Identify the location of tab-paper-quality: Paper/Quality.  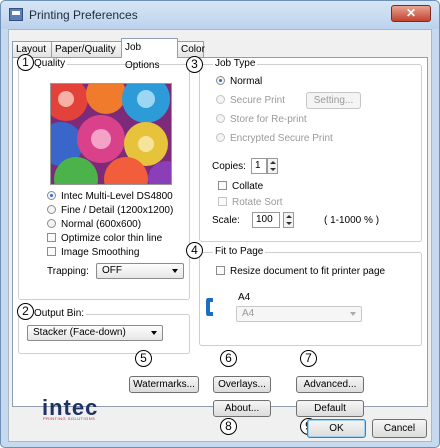
(86, 49).